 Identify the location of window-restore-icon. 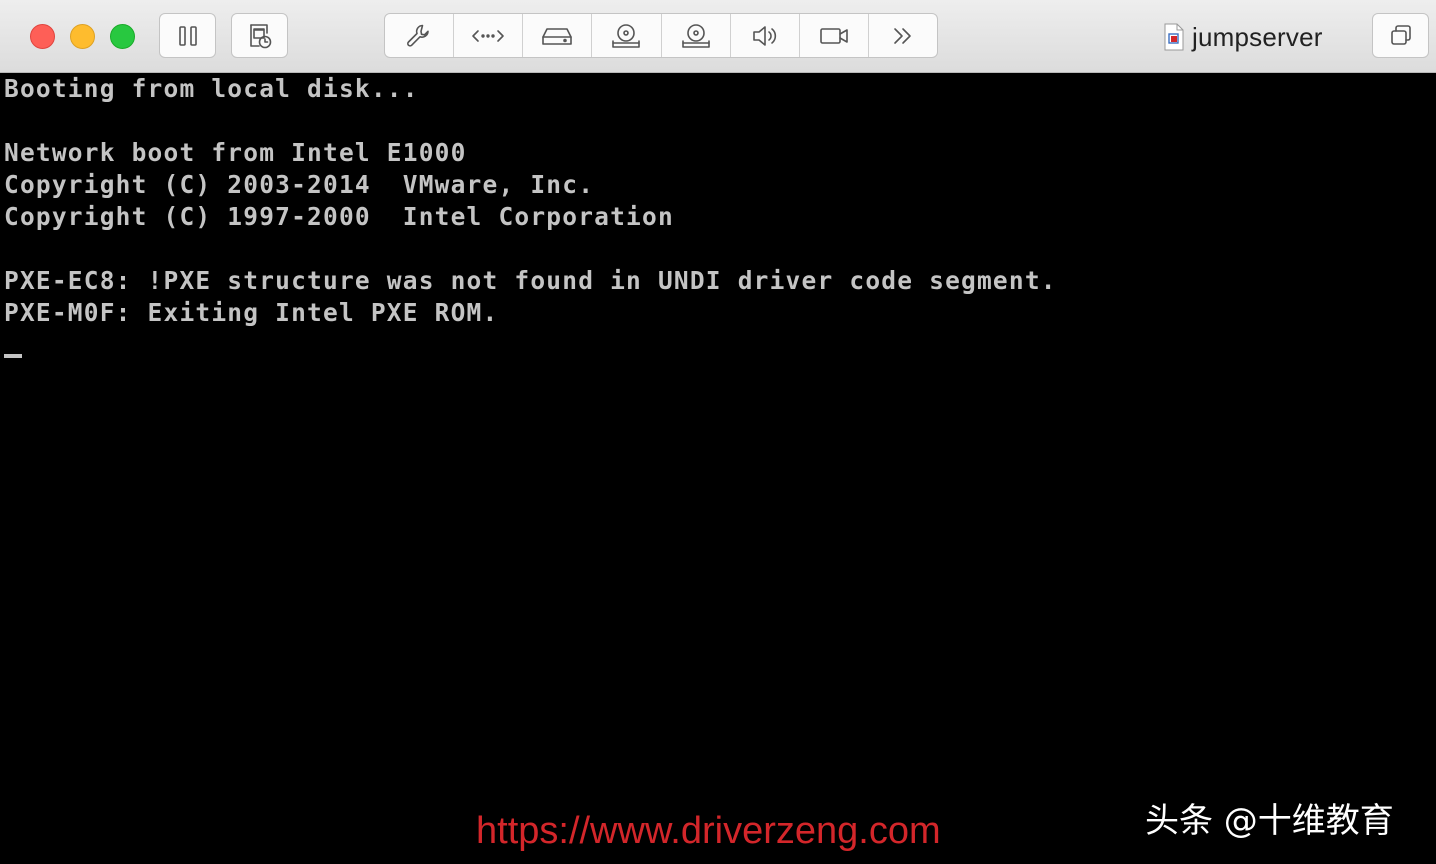
(1400, 34).